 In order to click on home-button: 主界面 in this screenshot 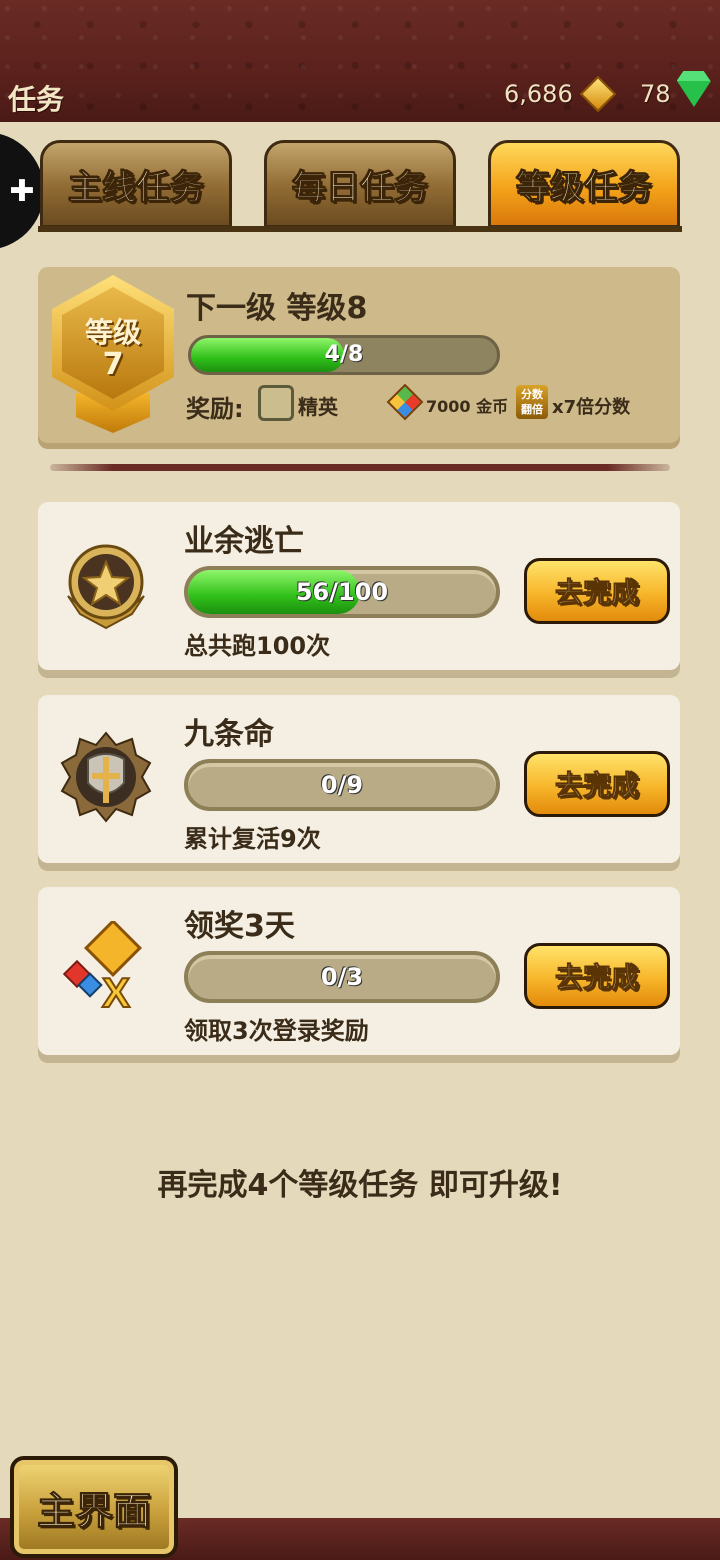, I will do `click(94, 1507)`.